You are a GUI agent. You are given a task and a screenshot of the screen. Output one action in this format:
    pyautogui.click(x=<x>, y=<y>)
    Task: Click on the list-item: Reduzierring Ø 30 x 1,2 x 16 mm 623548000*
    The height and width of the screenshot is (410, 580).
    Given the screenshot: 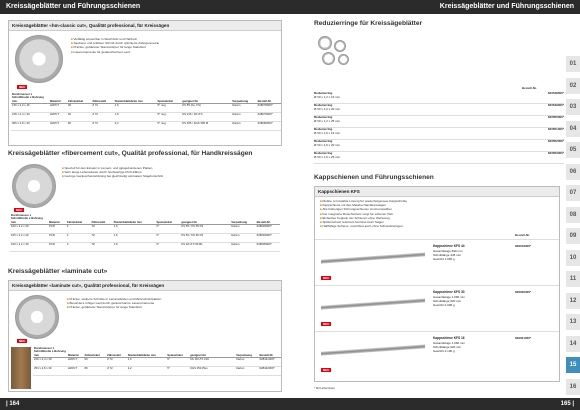 What is the action you would take?
    pyautogui.click(x=439, y=97)
    